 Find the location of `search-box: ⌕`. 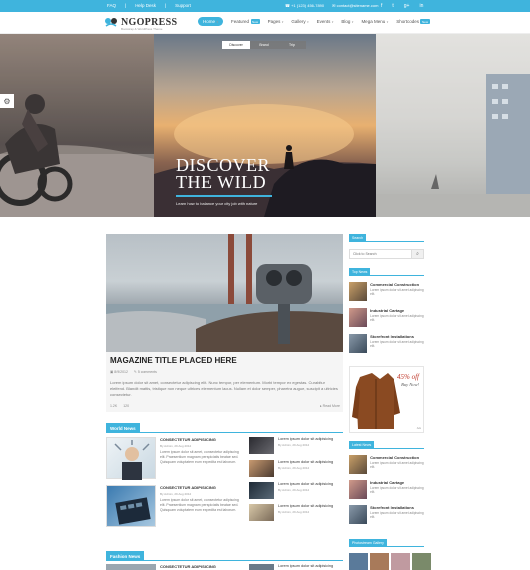

search-box: ⌕ is located at coordinates (386, 254).